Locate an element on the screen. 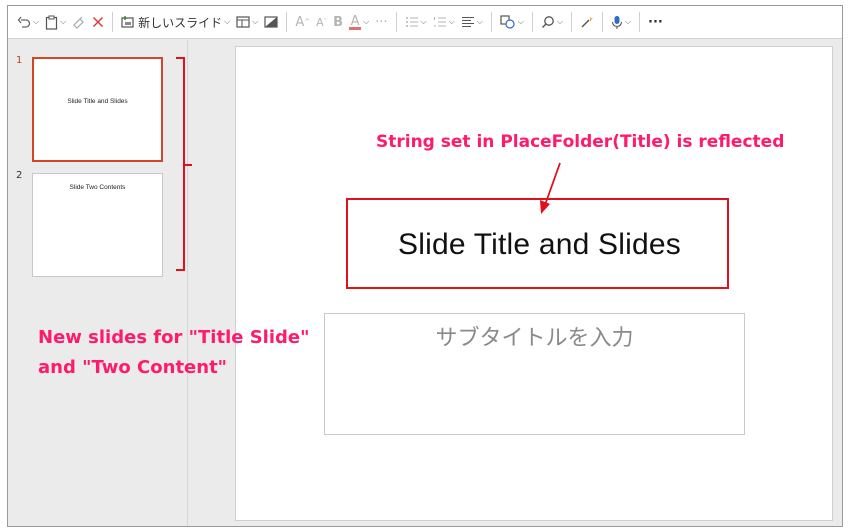 The height and width of the screenshot is (532, 850). bracket is located at coordinates (180, 164).